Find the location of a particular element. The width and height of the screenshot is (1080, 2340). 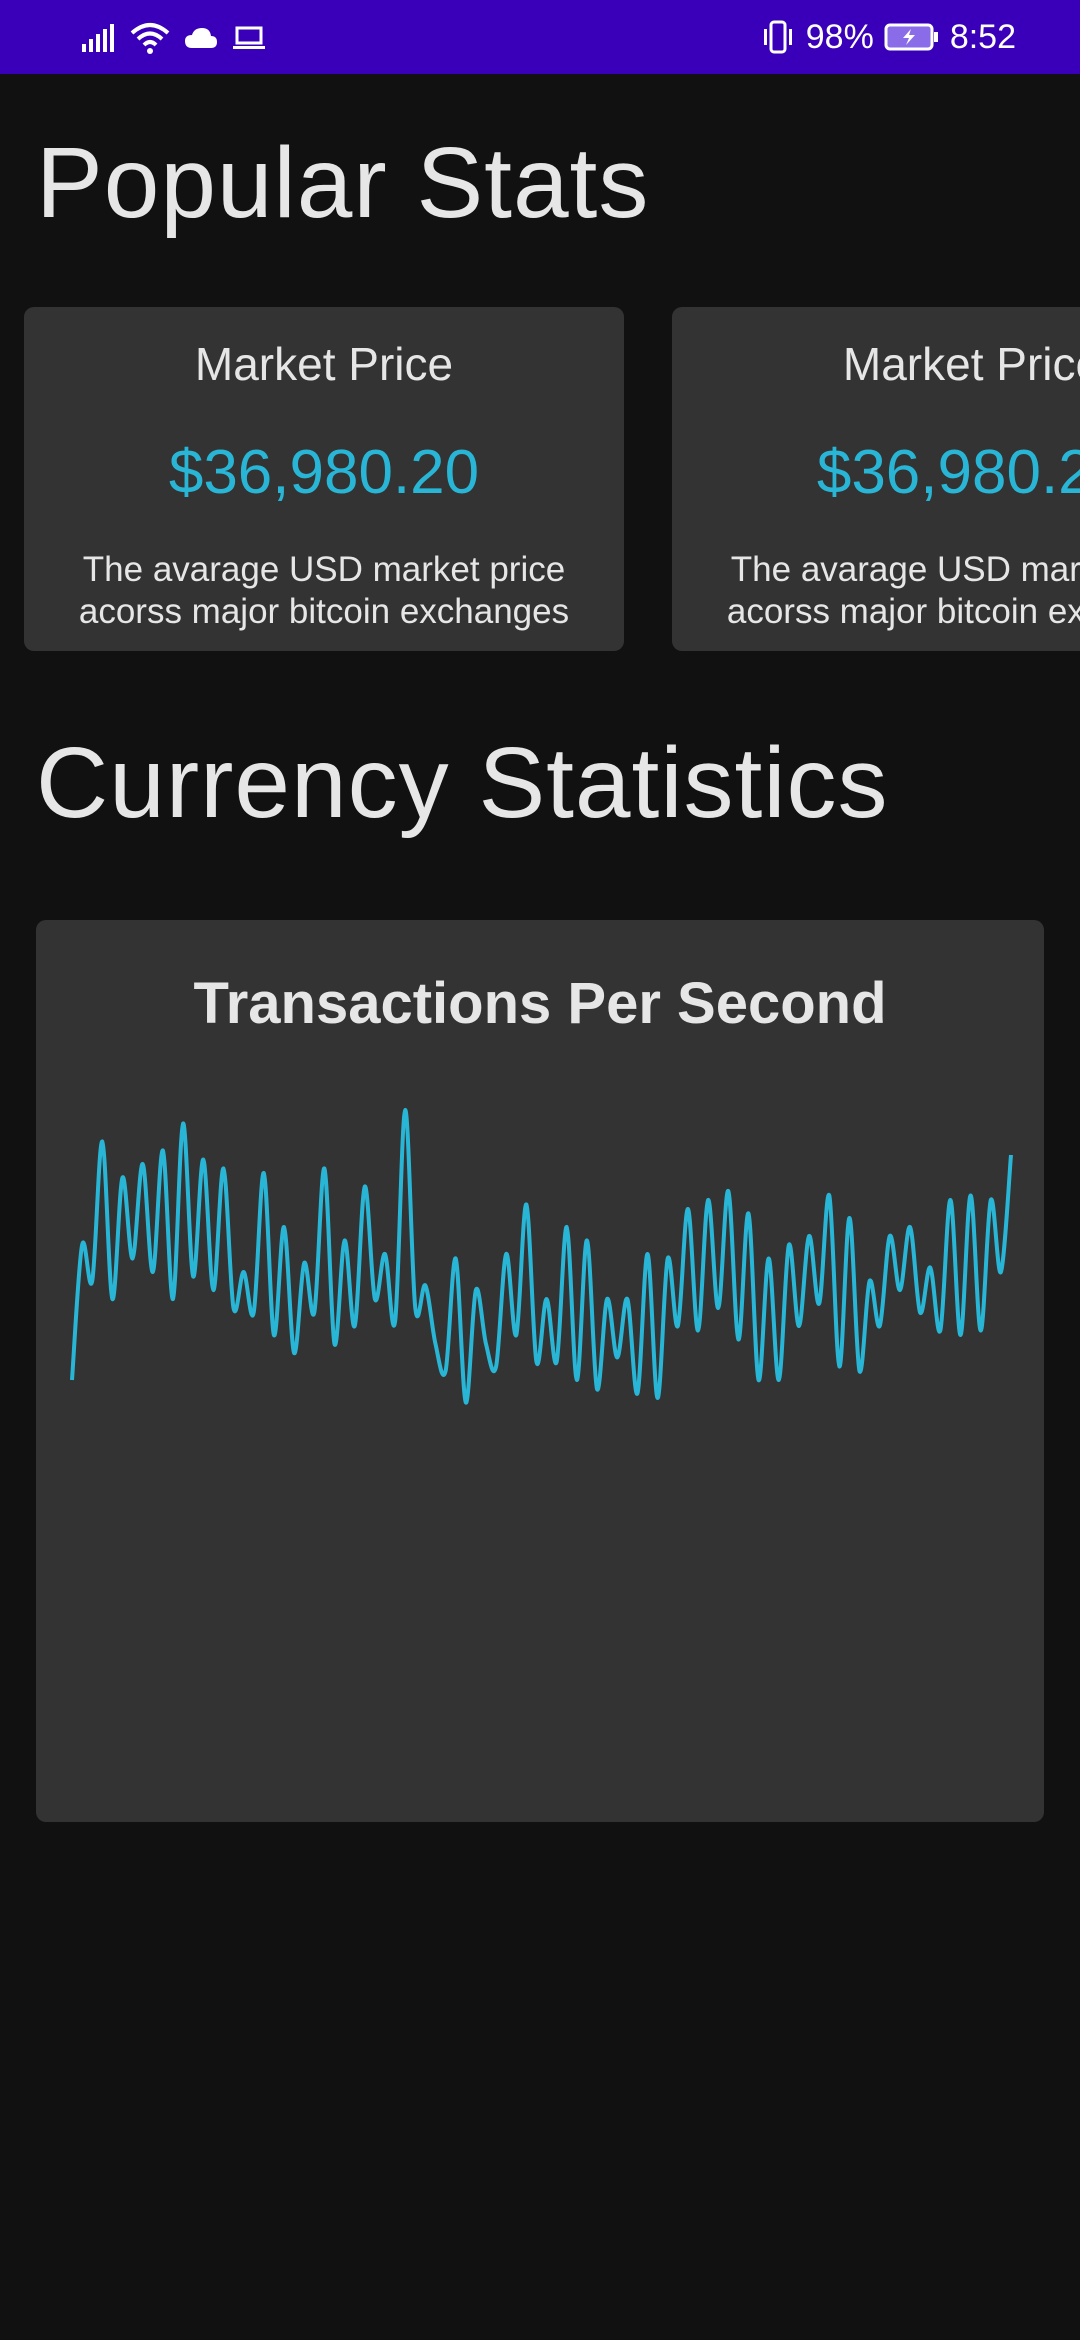

popular-stats-title: Popular Stats is located at coordinates (343, 183).